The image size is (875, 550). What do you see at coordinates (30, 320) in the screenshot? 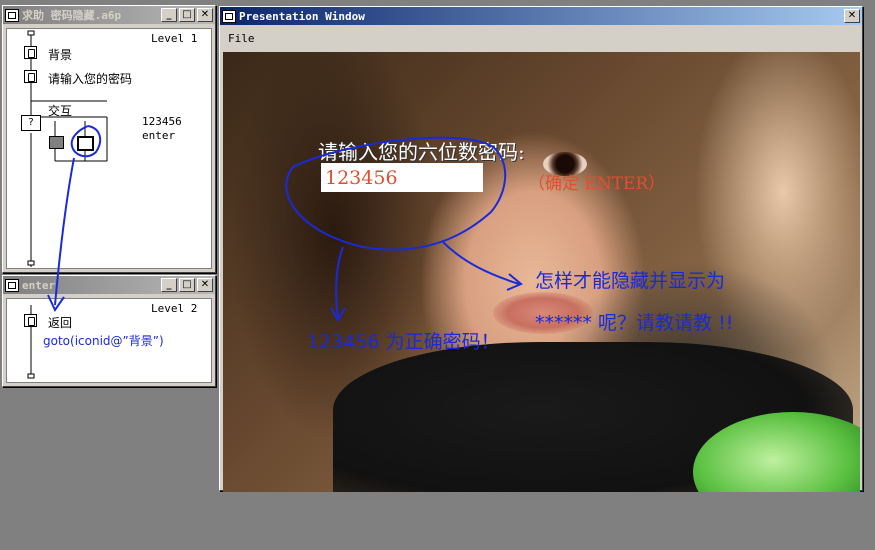
I see `calculation-icon-return` at bounding box center [30, 320].